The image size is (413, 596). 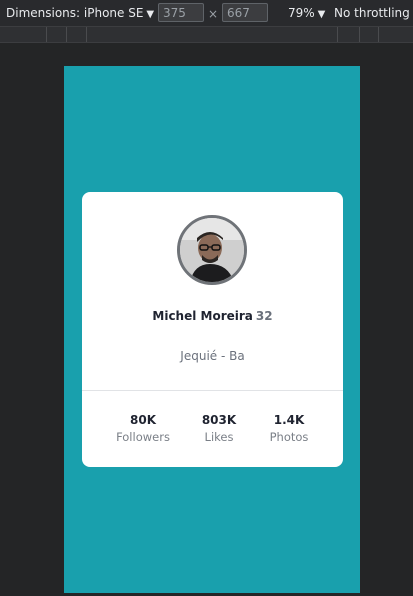 What do you see at coordinates (245, 12) in the screenshot?
I see `height-input: 667` at bounding box center [245, 12].